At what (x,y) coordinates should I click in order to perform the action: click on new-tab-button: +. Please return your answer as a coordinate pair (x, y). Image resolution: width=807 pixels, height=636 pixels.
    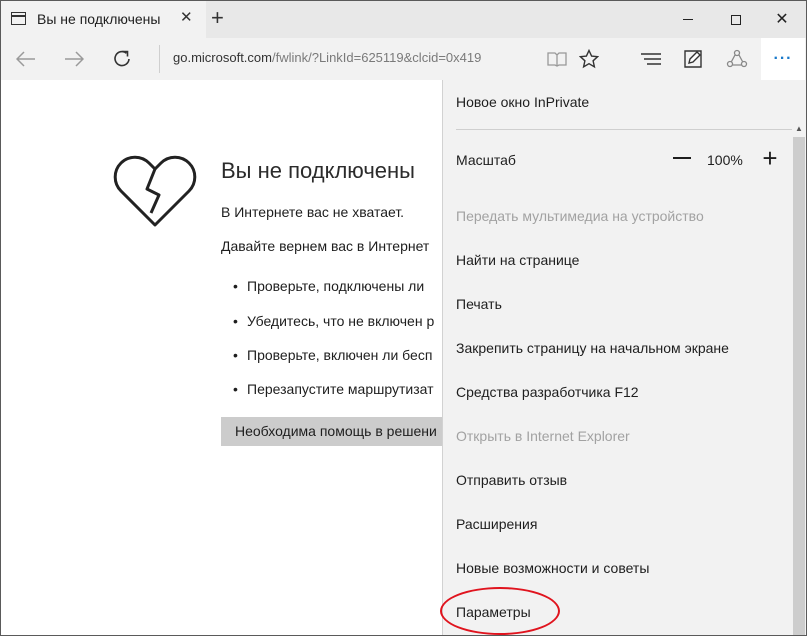
    Looking at the image, I should click on (217, 18).